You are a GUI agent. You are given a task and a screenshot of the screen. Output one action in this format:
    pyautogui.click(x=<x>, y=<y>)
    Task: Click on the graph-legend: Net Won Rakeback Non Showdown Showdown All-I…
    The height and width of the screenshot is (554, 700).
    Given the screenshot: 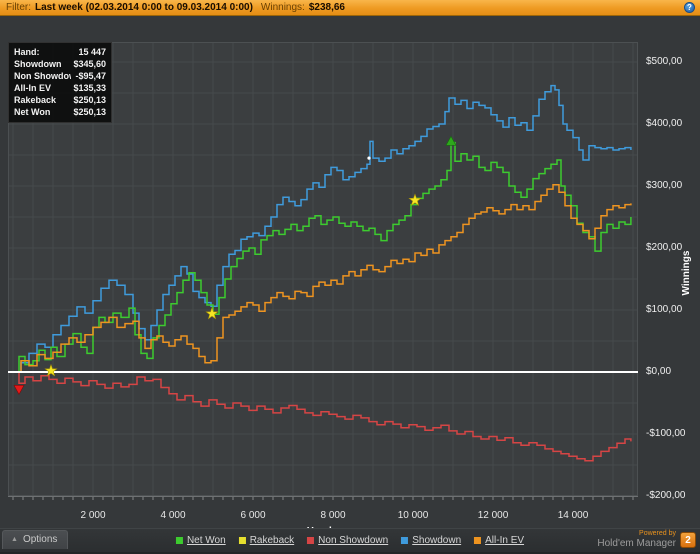 What is the action you would take?
    pyautogui.click(x=349, y=540)
    